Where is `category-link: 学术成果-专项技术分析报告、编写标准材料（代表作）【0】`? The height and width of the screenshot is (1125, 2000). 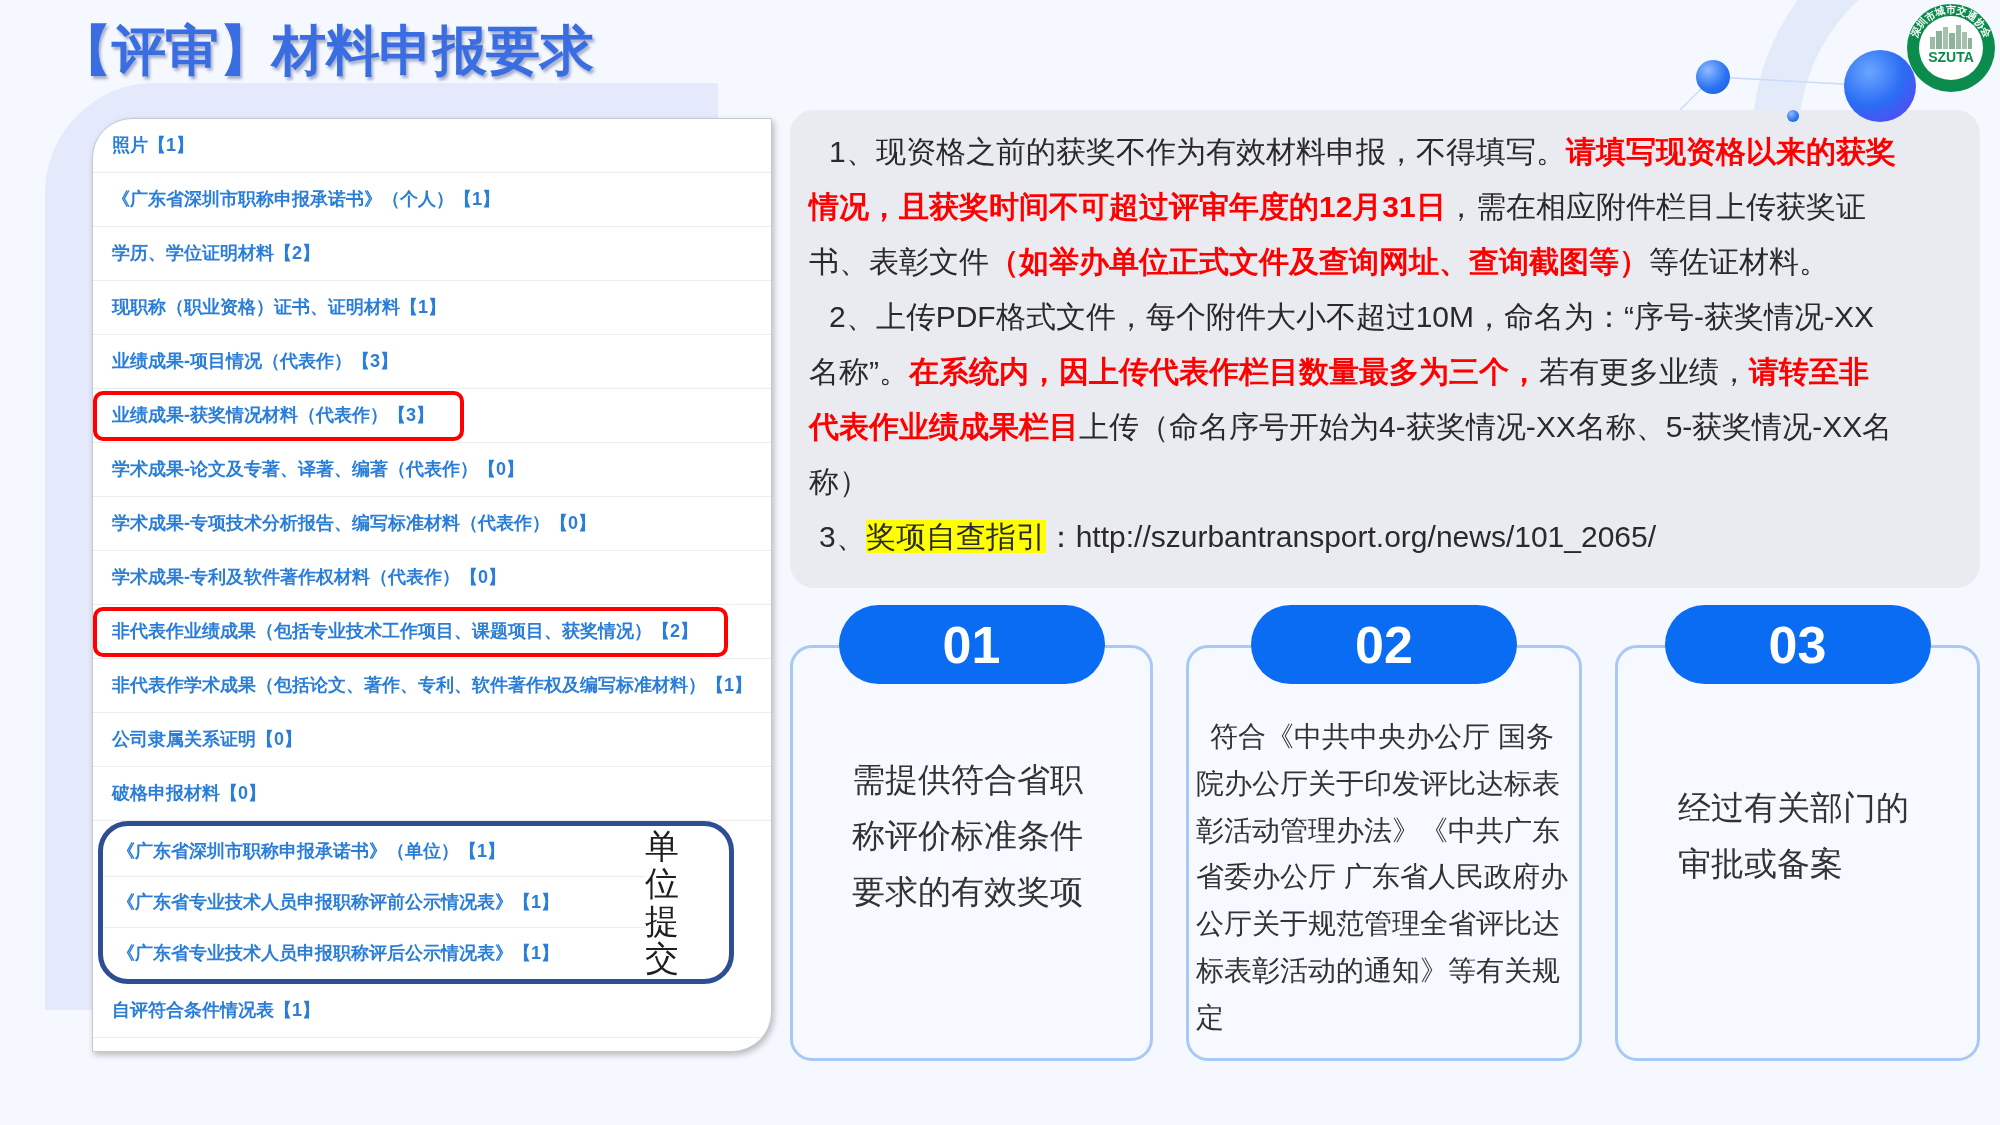 category-link: 学术成果-专项技术分析报告、编写标准材料（代表作）【0】 is located at coordinates (354, 523).